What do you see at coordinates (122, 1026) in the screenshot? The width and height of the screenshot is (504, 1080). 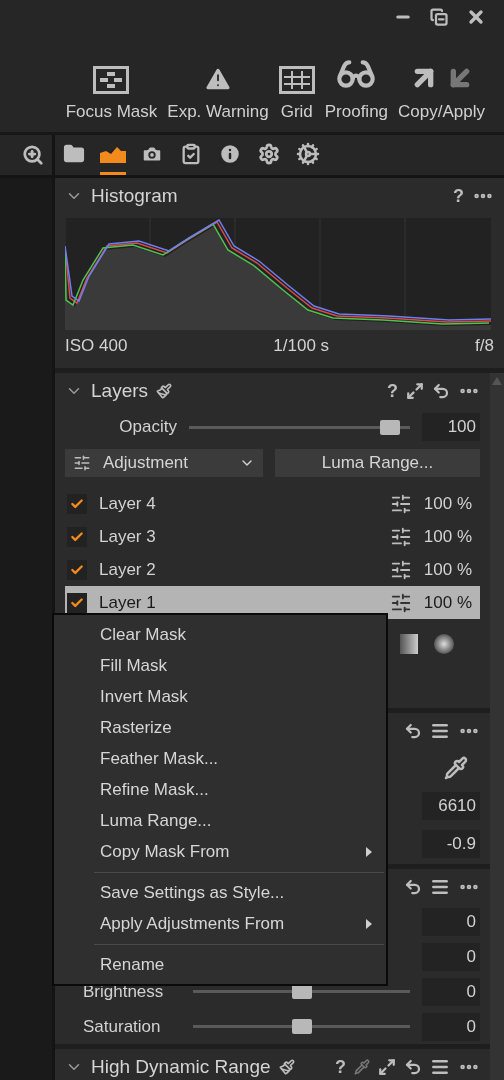 I see `slider-label: Saturation` at bounding box center [122, 1026].